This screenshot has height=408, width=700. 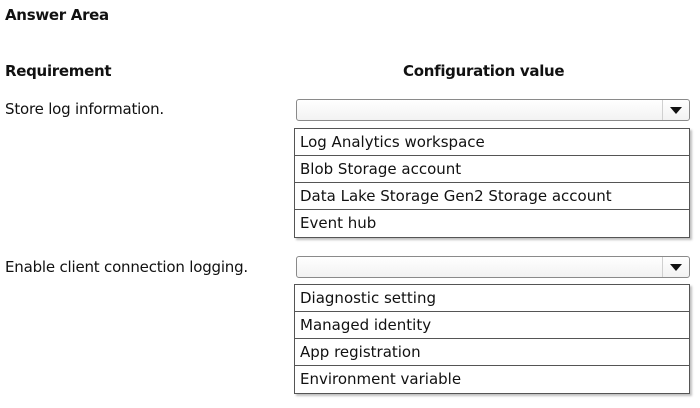 I want to click on option-blob-storage-account: Blob Storage account, so click(x=492, y=169).